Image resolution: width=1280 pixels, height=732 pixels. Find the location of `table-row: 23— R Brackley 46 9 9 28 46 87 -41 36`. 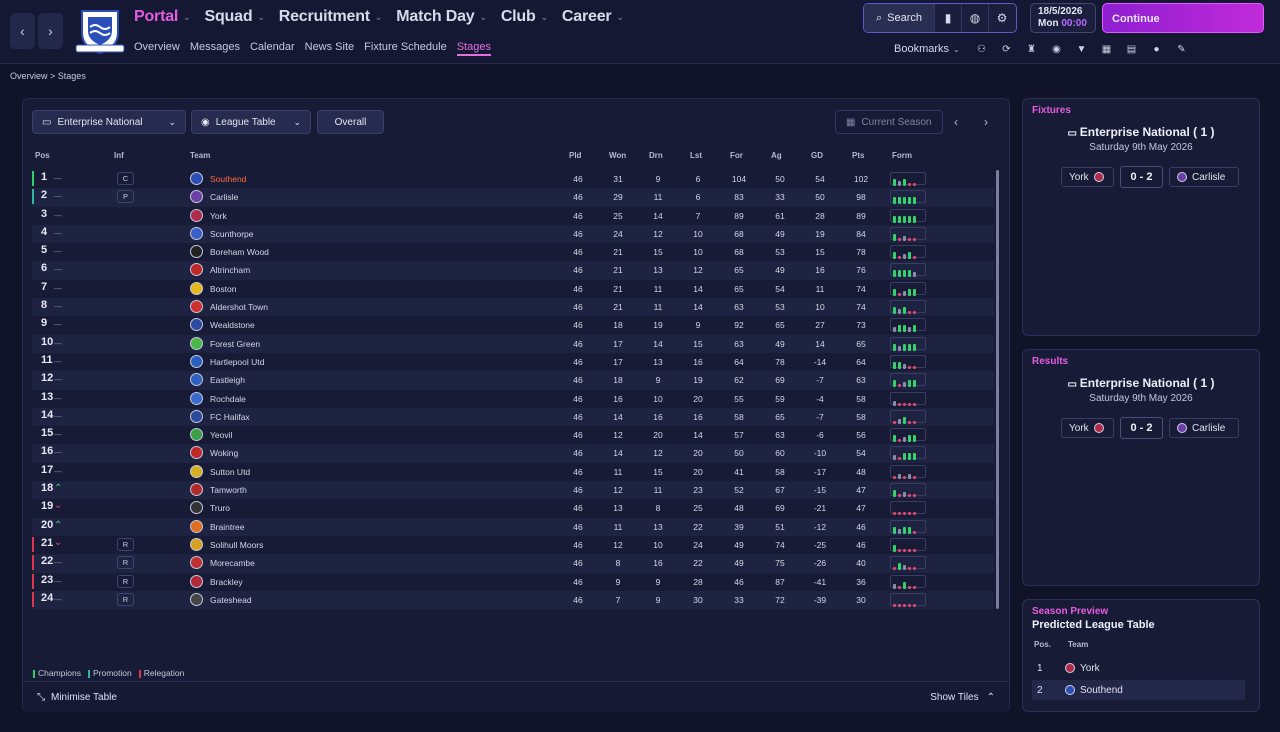

table-row: 23— R Brackley 46 9 9 28 46 87 -41 36 is located at coordinates (513, 582).